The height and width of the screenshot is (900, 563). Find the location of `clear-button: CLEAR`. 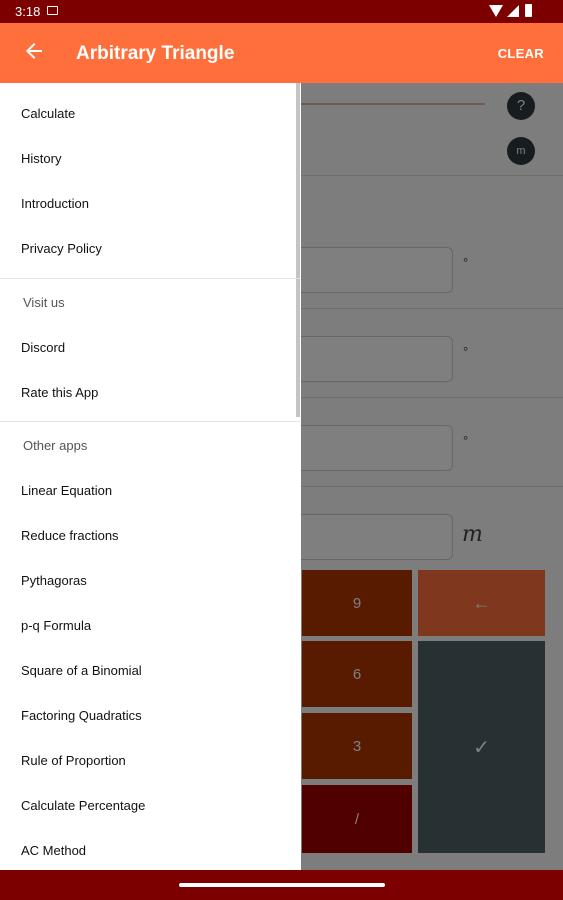

clear-button: CLEAR is located at coordinates (521, 53).